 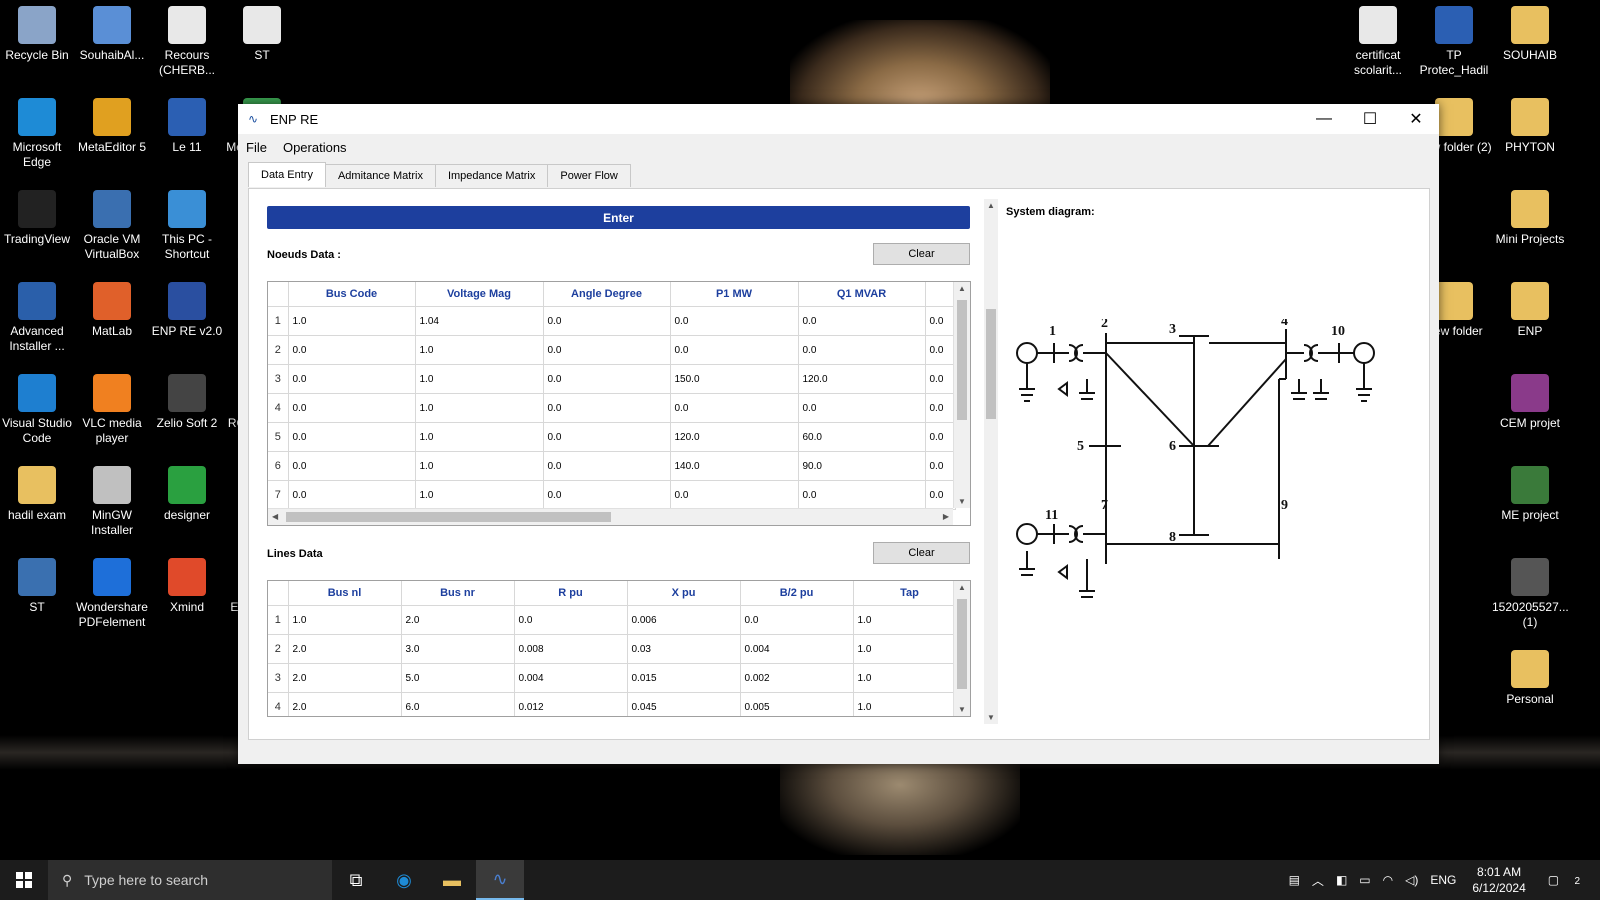 What do you see at coordinates (458, 593) in the screenshot?
I see `column-header: Bus nr` at bounding box center [458, 593].